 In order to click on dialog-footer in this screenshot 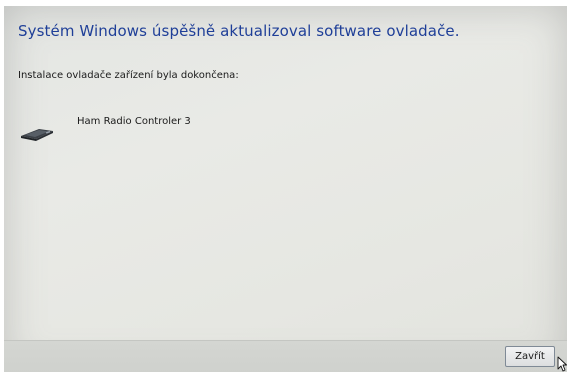, I will do `click(285, 356)`.